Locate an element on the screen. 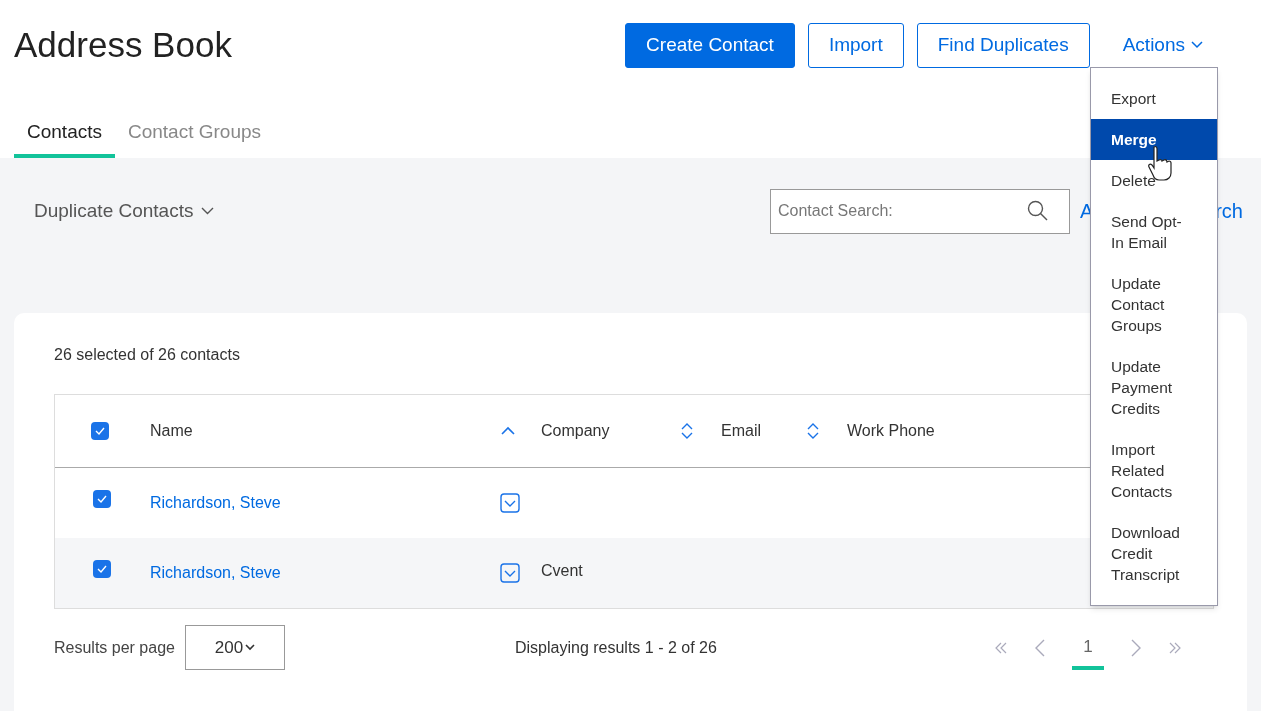  menu-item: Update Contact Groups is located at coordinates (1154, 304).